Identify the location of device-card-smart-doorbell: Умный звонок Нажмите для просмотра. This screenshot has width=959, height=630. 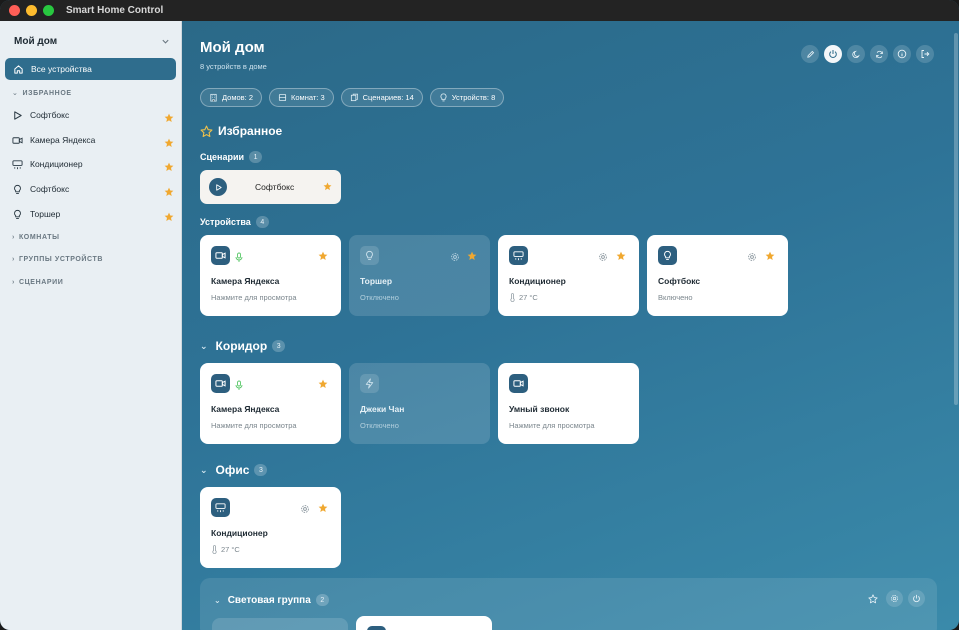
(568, 403).